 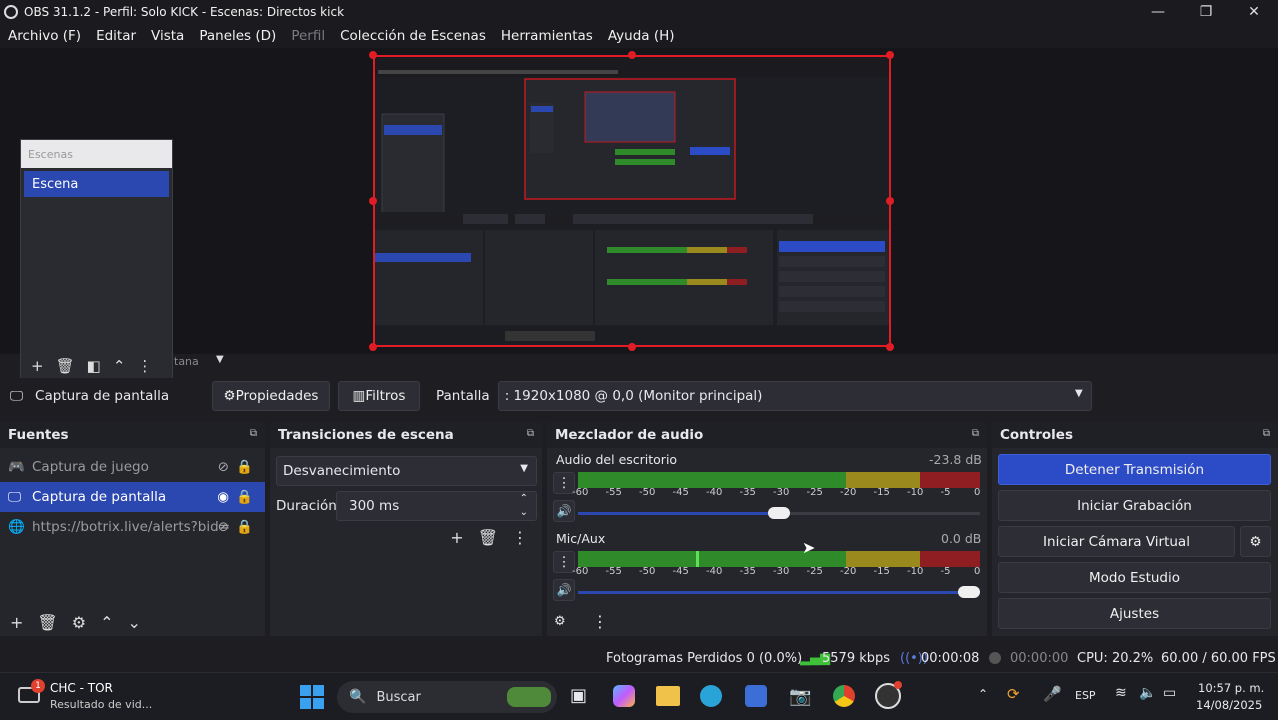 What do you see at coordinates (133, 622) in the screenshot?
I see `move-down-icon: ⌄` at bounding box center [133, 622].